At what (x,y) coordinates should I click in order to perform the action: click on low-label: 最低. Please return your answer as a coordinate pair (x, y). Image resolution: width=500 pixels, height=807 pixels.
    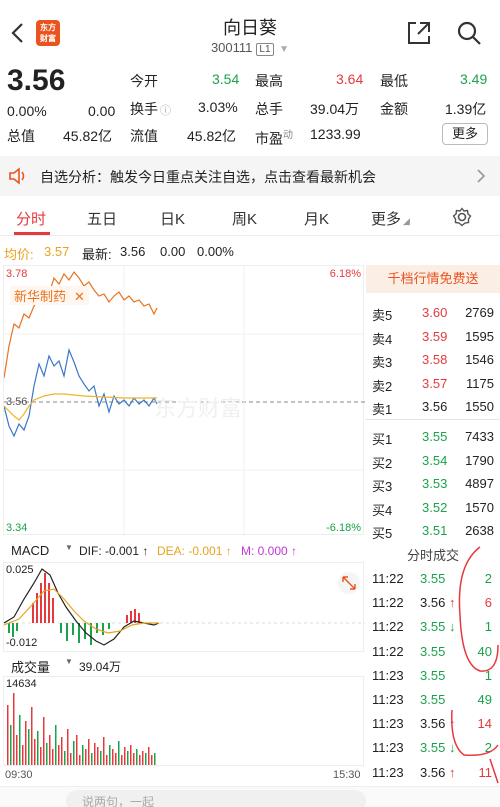
    Looking at the image, I should click on (394, 81).